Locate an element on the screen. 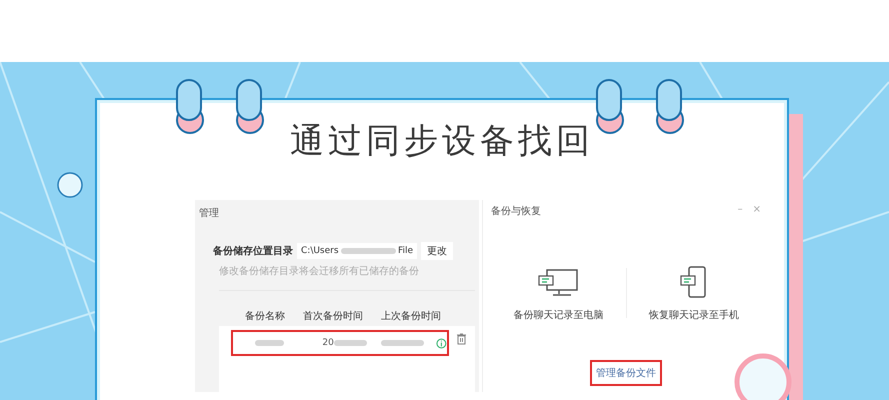 The height and width of the screenshot is (400, 889). column-header: 备份名称 is located at coordinates (265, 316).